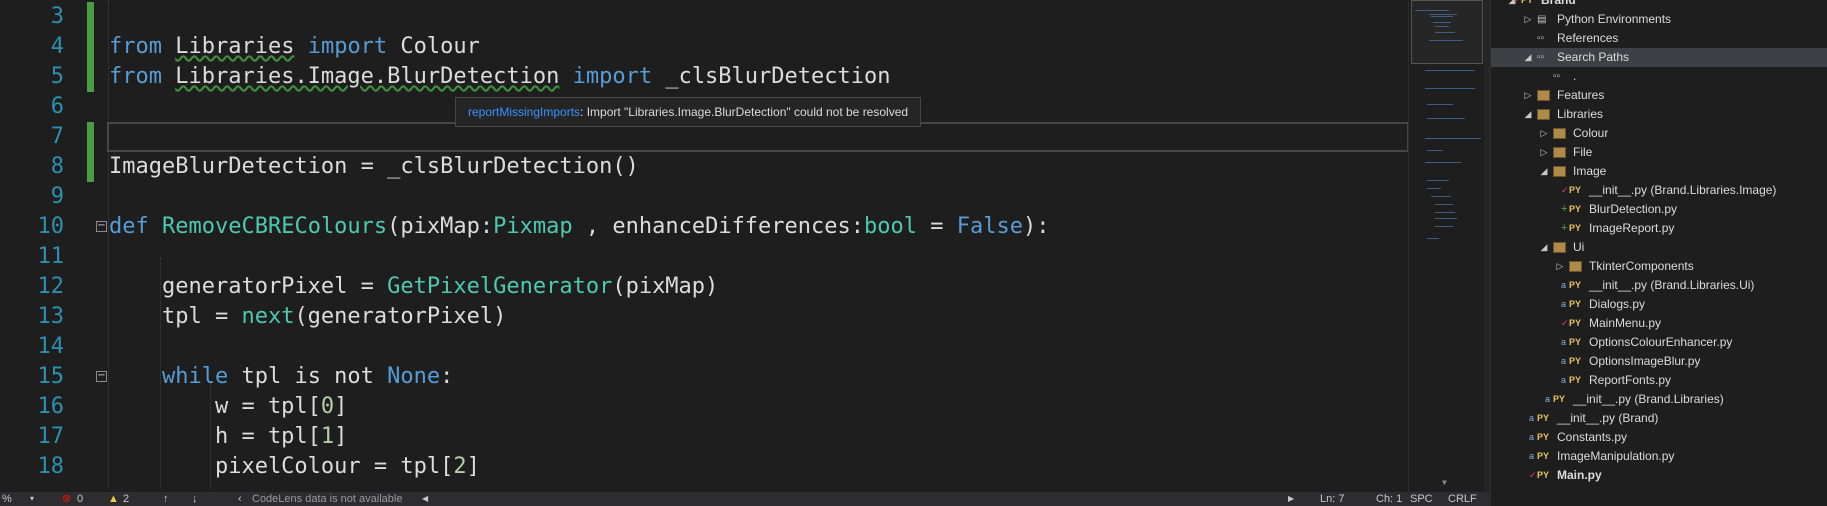 The image size is (1827, 506). I want to click on code-line: 11, so click(704, 257).